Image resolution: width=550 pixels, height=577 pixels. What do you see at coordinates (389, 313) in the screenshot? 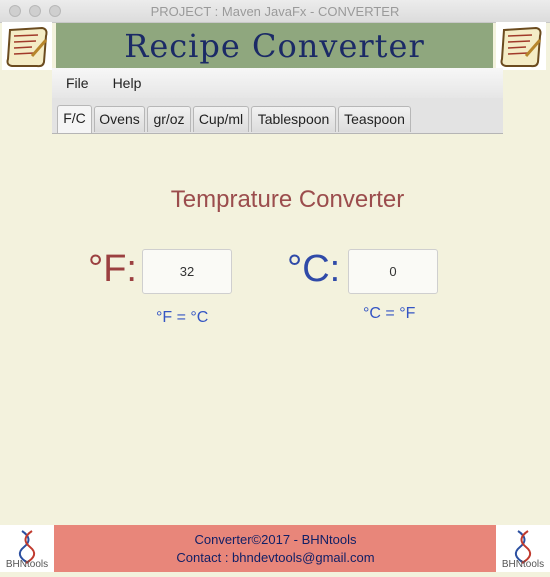
I see `celsius-formula: °C = °F` at bounding box center [389, 313].